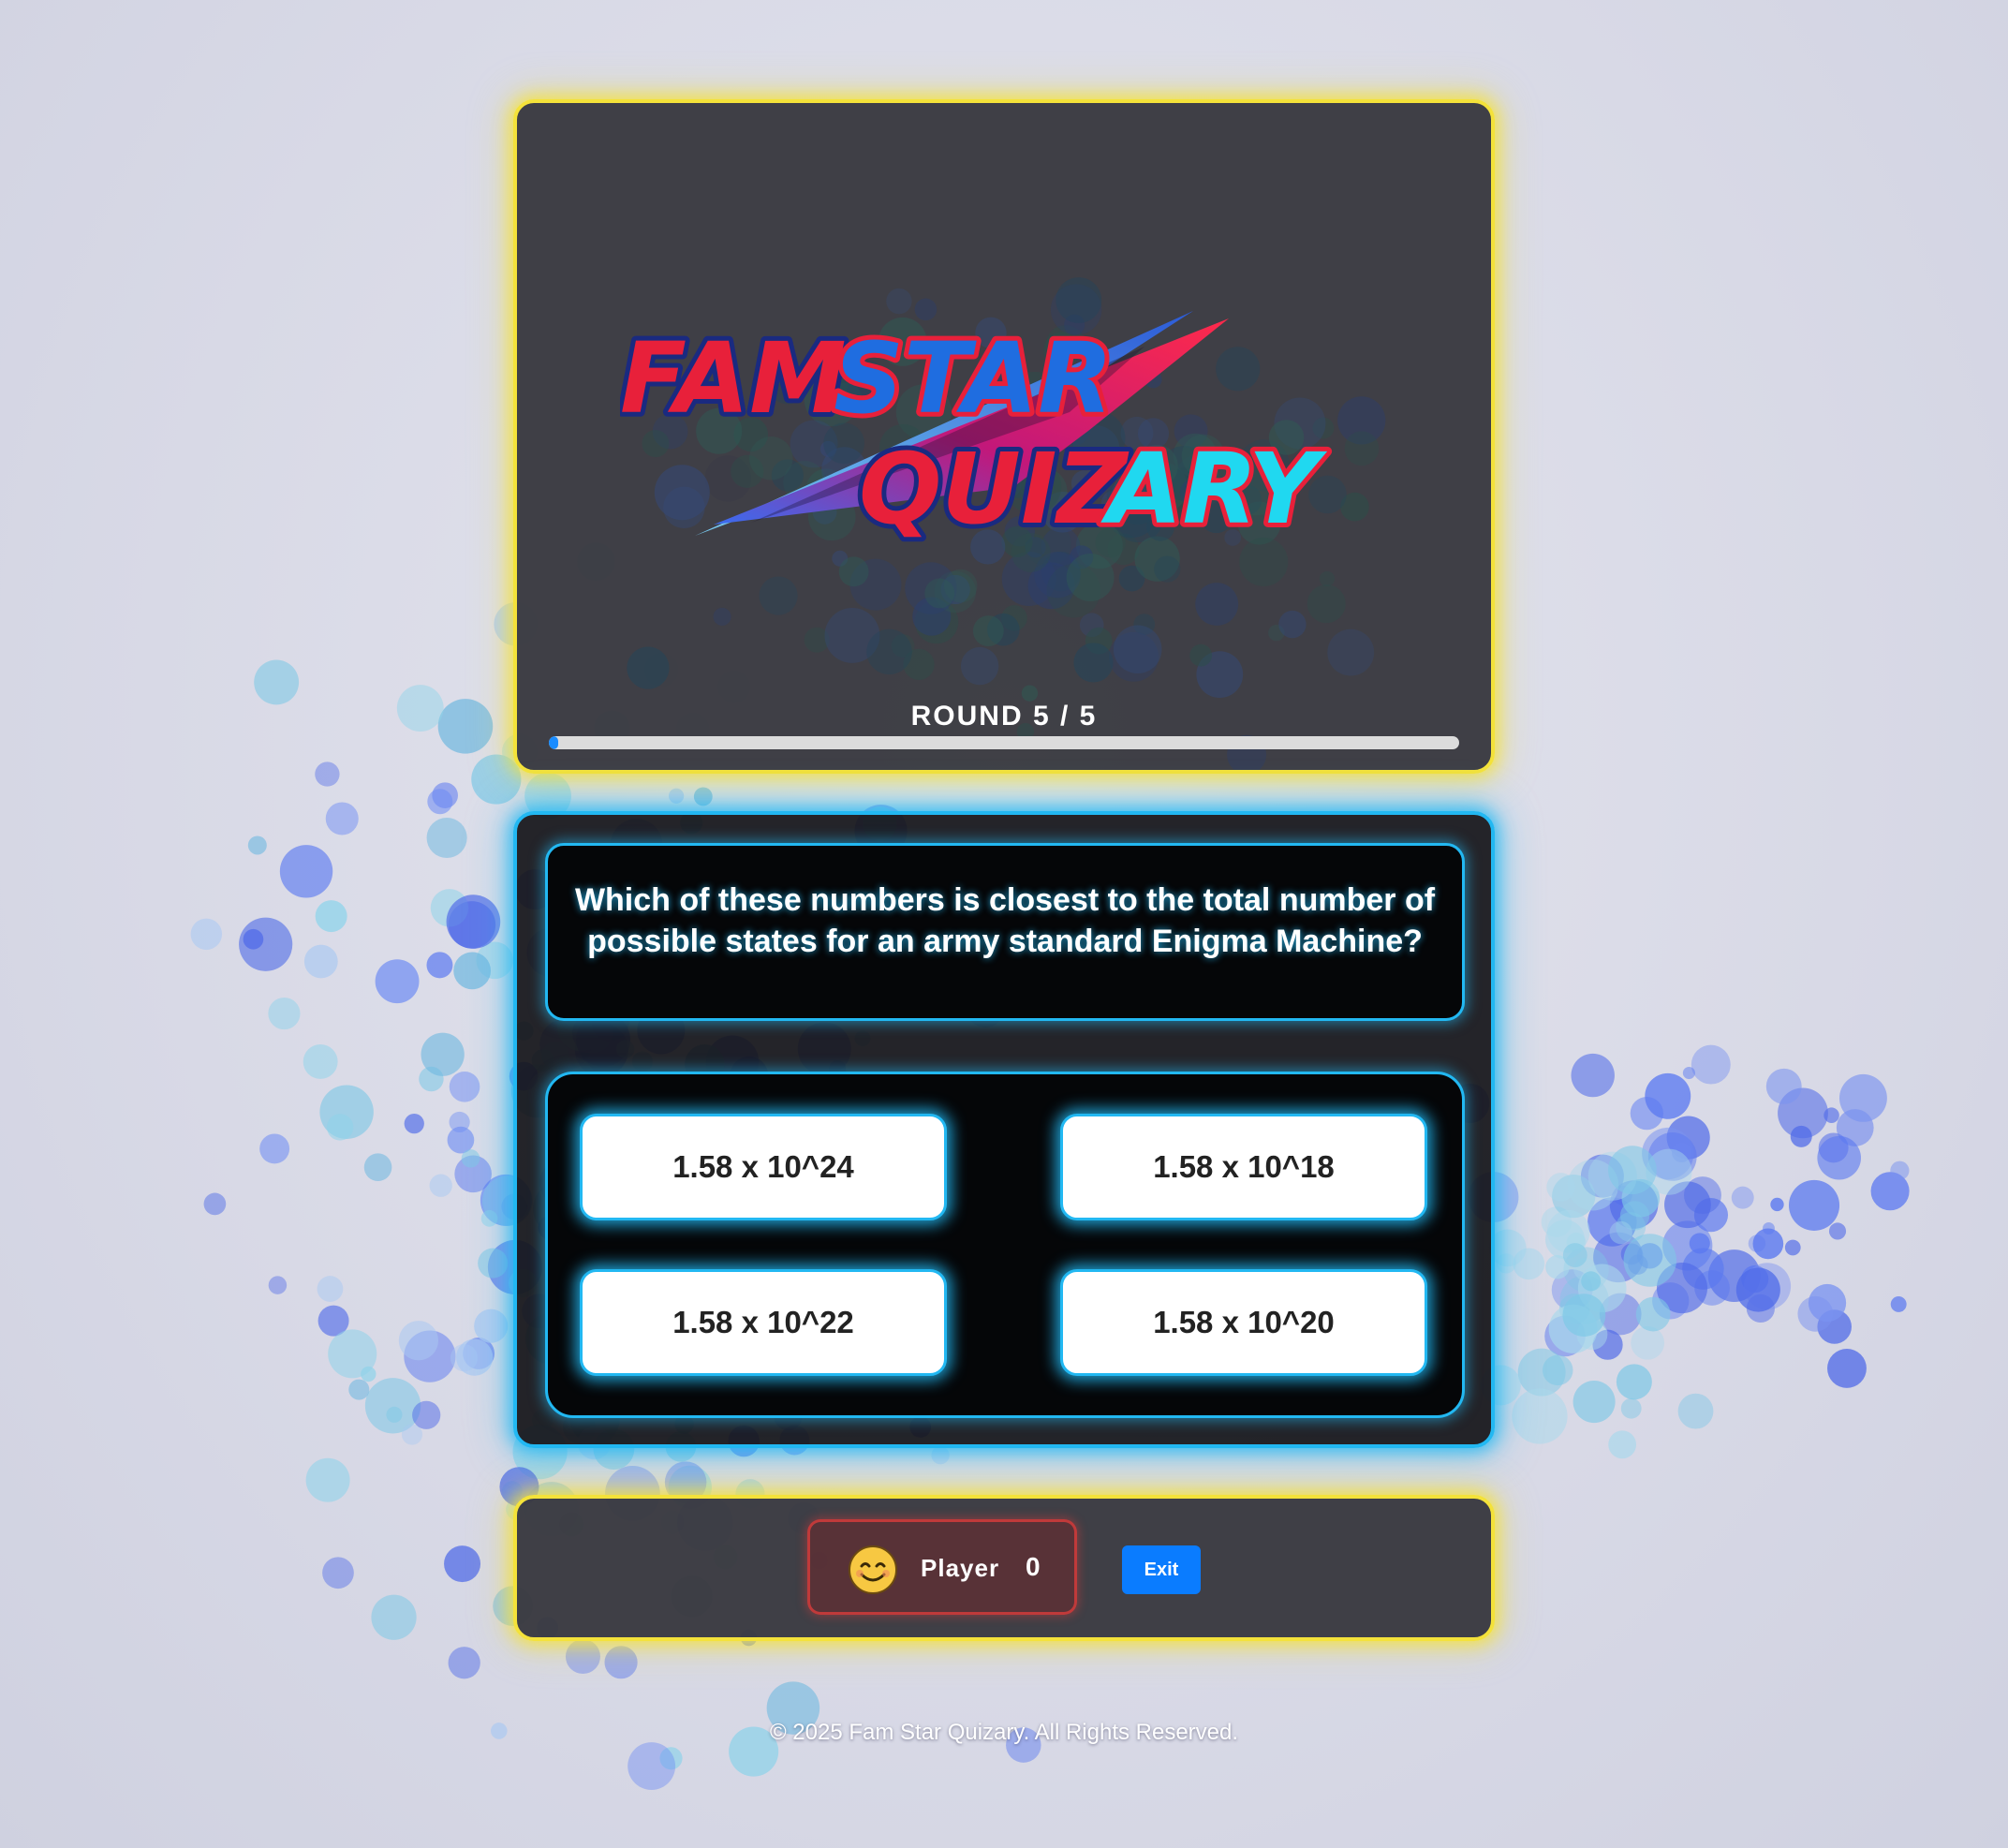  What do you see at coordinates (960, 1568) in the screenshot?
I see `player-name: Player` at bounding box center [960, 1568].